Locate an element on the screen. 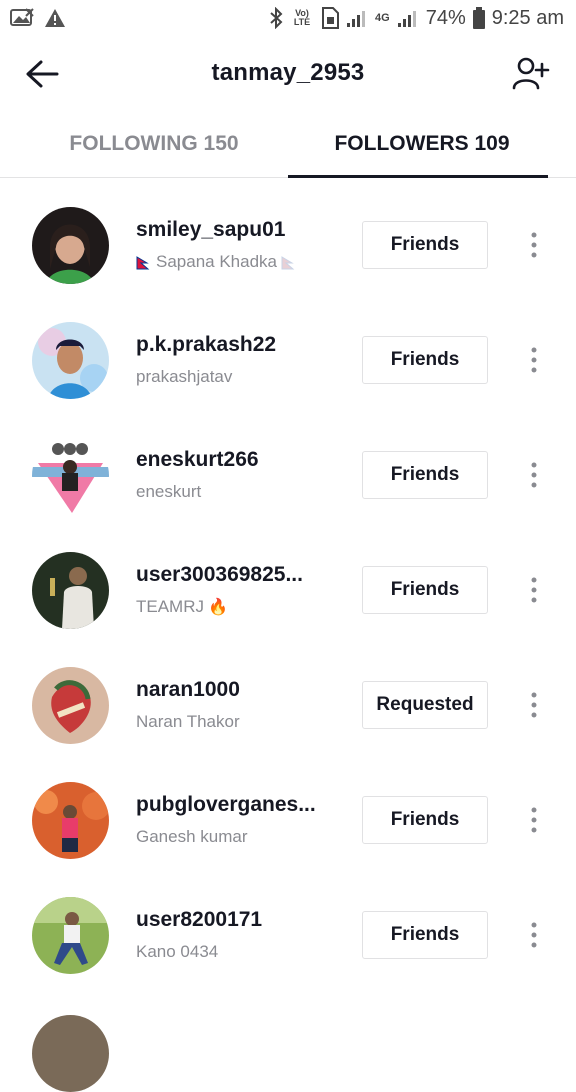 The image size is (576, 1092). nickname: eneskurt is located at coordinates (197, 492).